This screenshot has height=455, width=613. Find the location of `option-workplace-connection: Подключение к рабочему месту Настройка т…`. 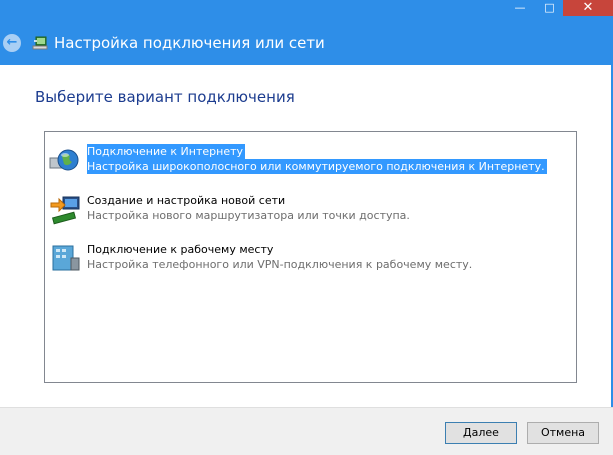

option-workplace-connection: Подключение к рабочему месту Настройка т… is located at coordinates (310, 258).